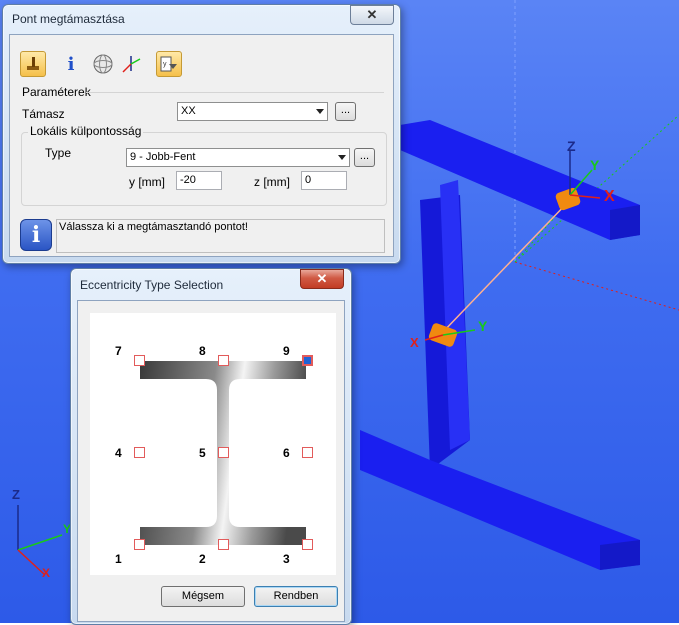 The image size is (679, 625). What do you see at coordinates (372, 15) in the screenshot?
I see `close-button: ✕` at bounding box center [372, 15].